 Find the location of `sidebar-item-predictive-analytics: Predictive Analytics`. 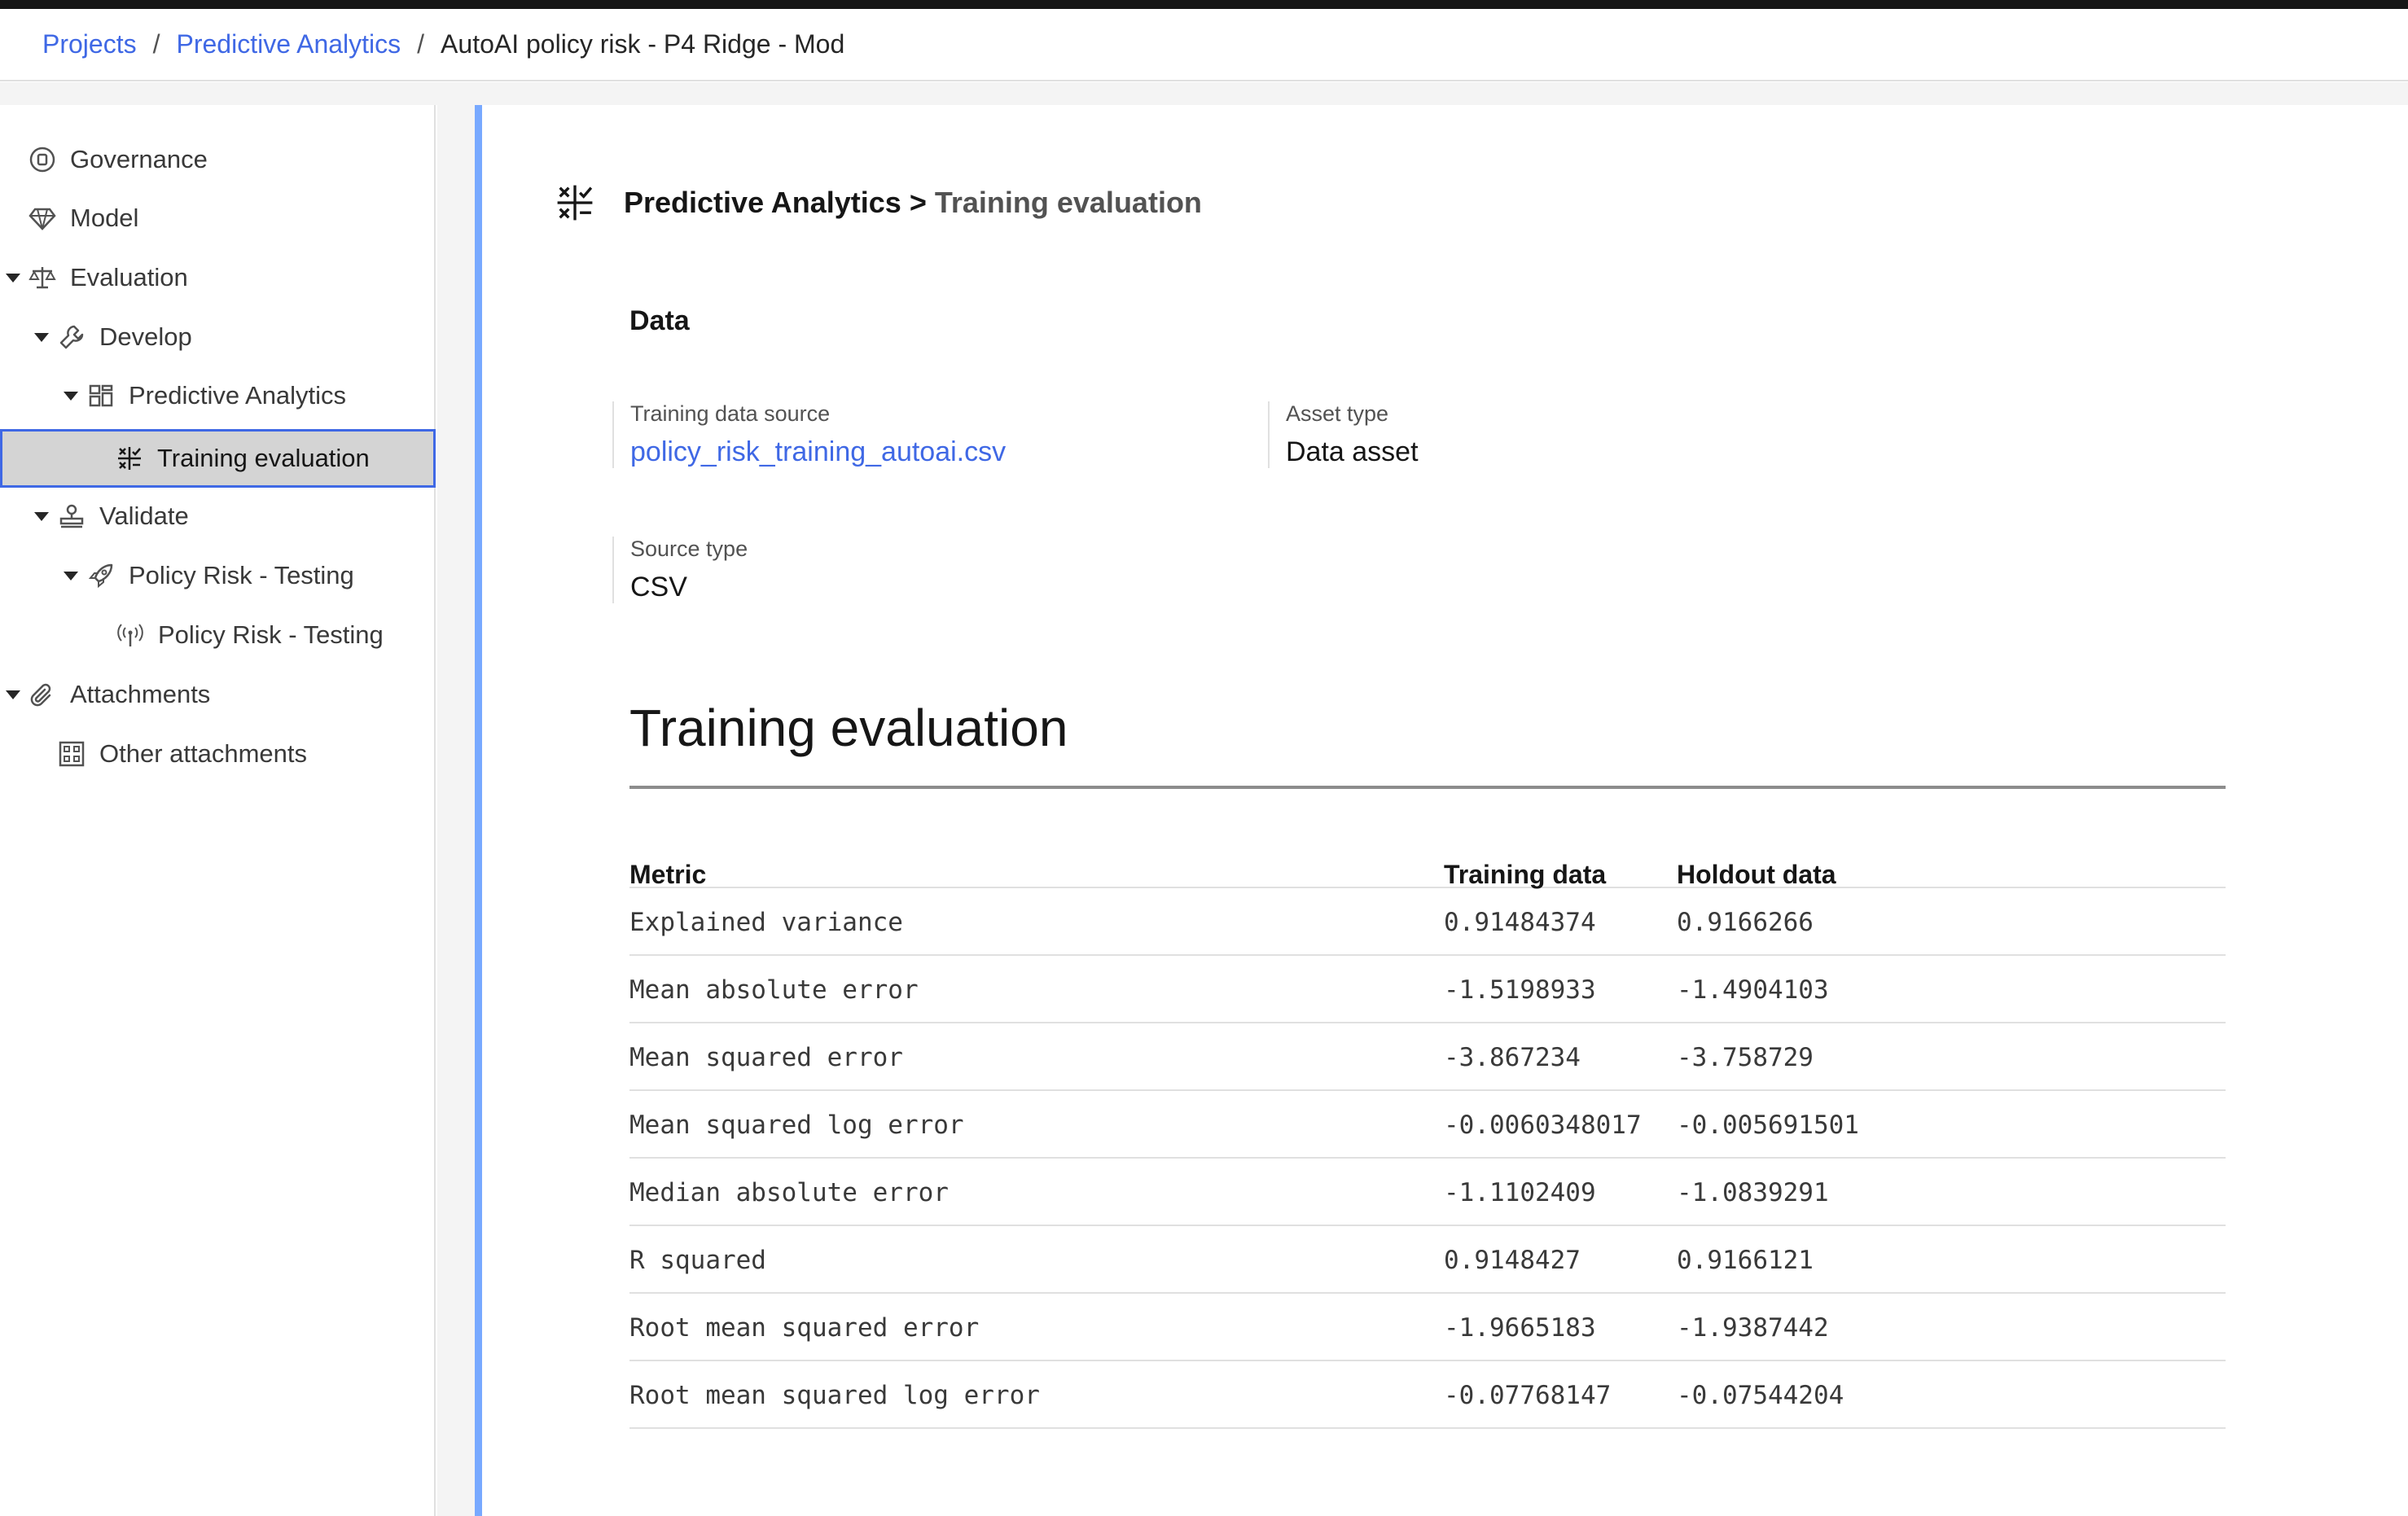

sidebar-item-predictive-analytics: Predictive Analytics is located at coordinates (242, 395).